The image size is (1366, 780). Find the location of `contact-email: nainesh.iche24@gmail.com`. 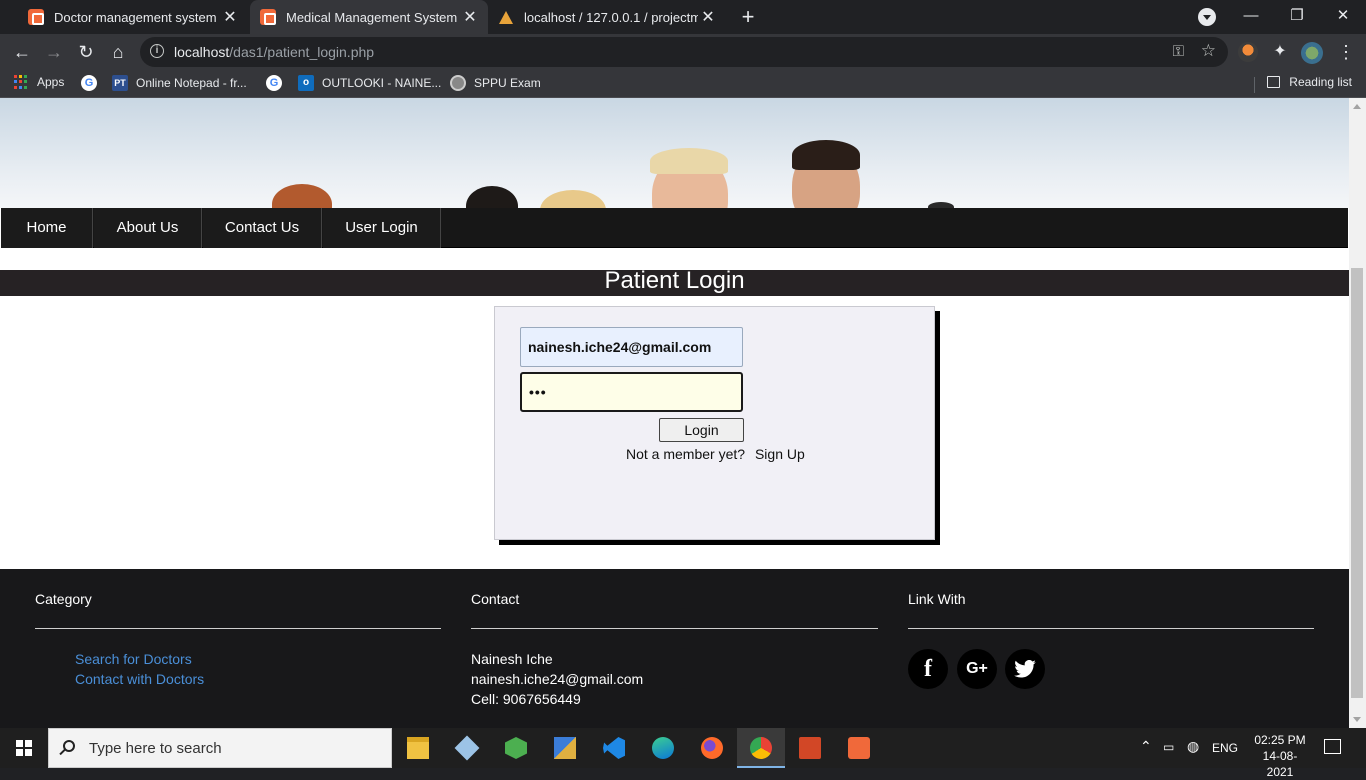

contact-email: nainesh.iche24@gmail.com is located at coordinates (557, 679).